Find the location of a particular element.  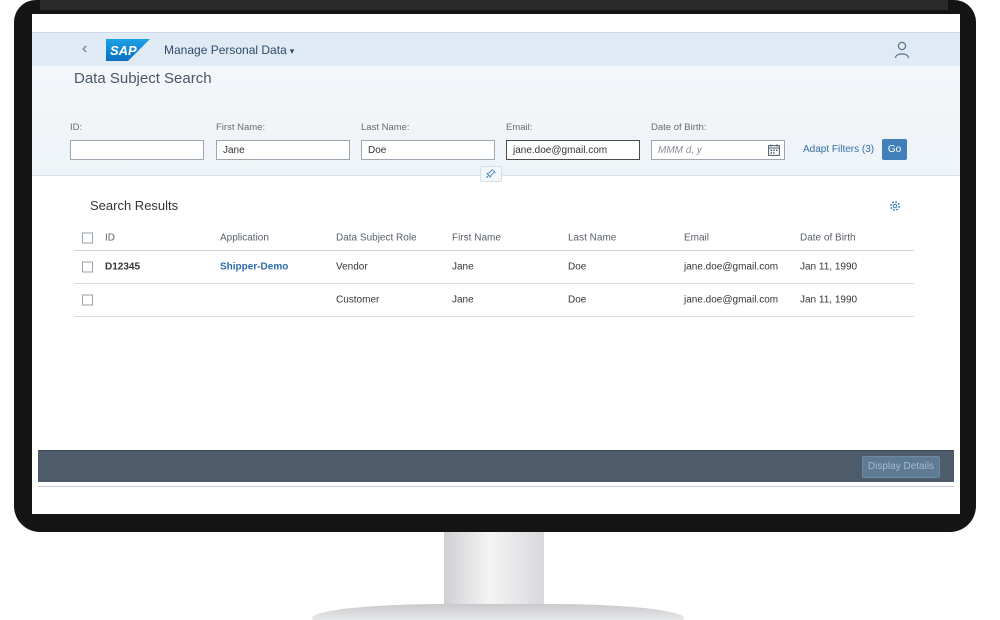

column-header-id: ID is located at coordinates (110, 237).